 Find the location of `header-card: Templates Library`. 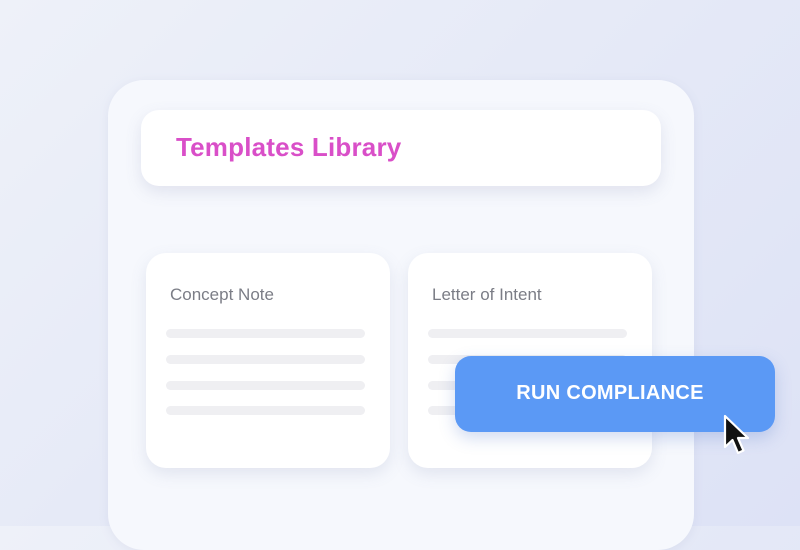

header-card: Templates Library is located at coordinates (401, 148).